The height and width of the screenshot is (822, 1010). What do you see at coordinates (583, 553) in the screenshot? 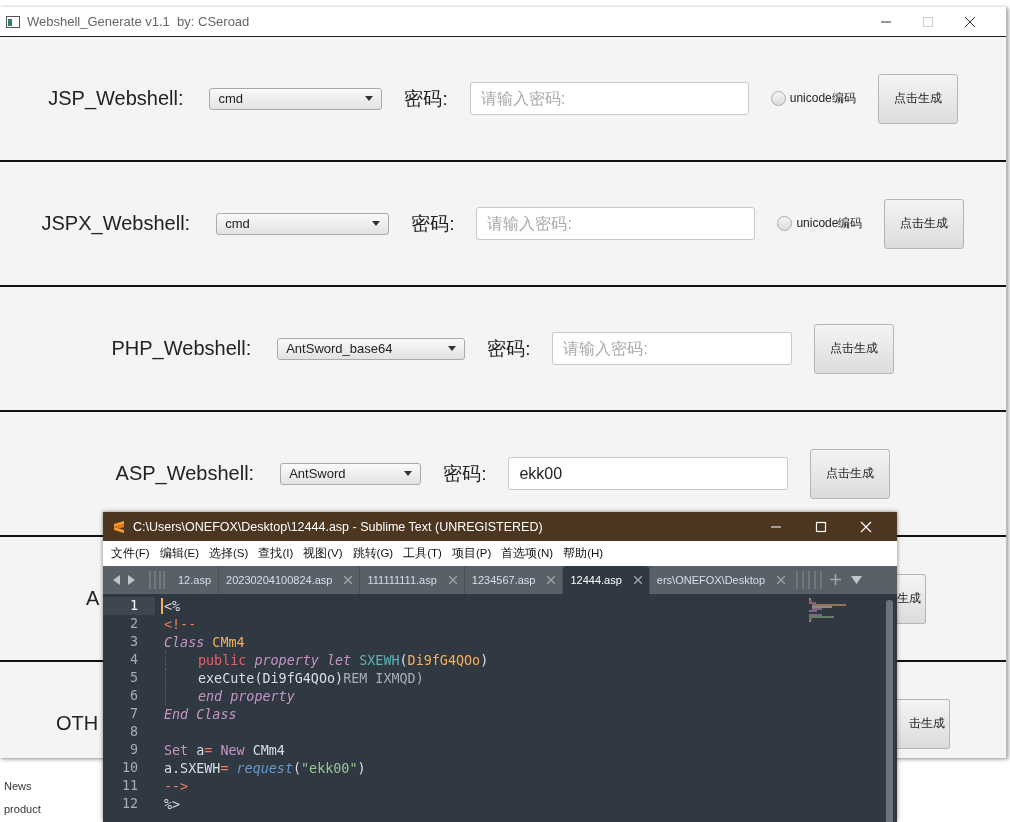
I see `menu-item: 帮助(H)` at bounding box center [583, 553].